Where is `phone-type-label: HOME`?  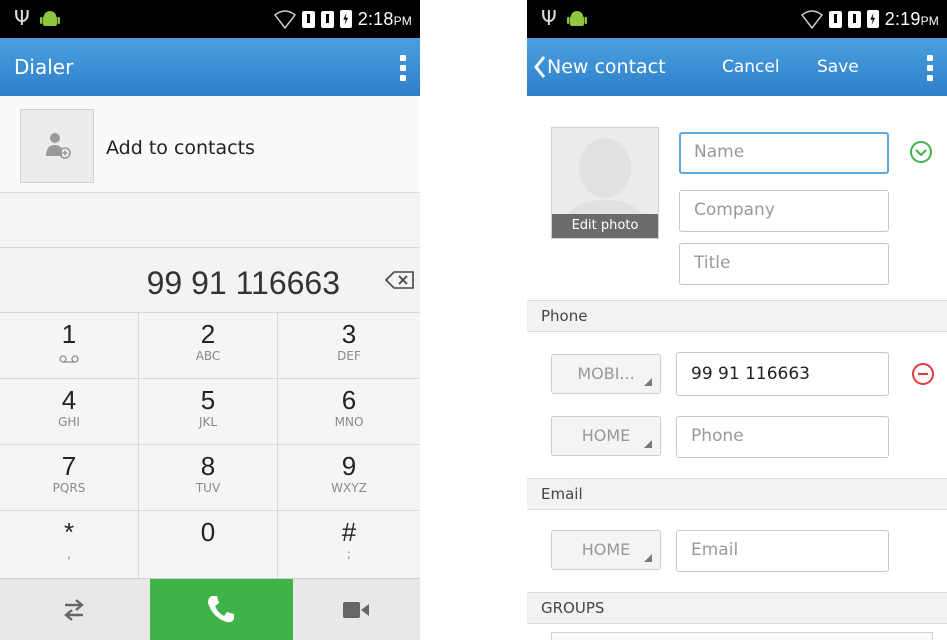
phone-type-label: HOME is located at coordinates (606, 435).